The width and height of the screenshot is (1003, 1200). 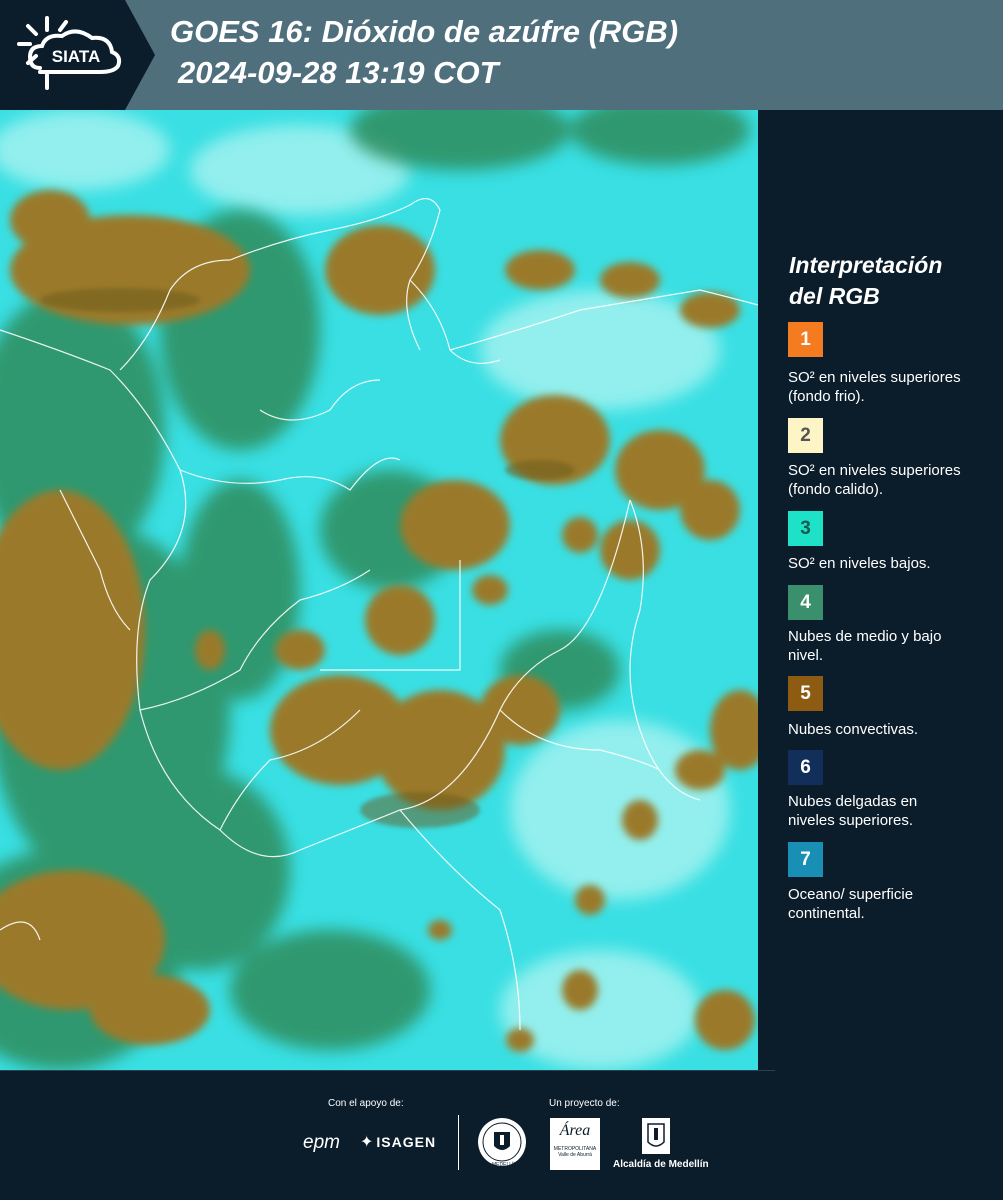 I want to click on area-logo-text: Área, so click(x=575, y=1130).